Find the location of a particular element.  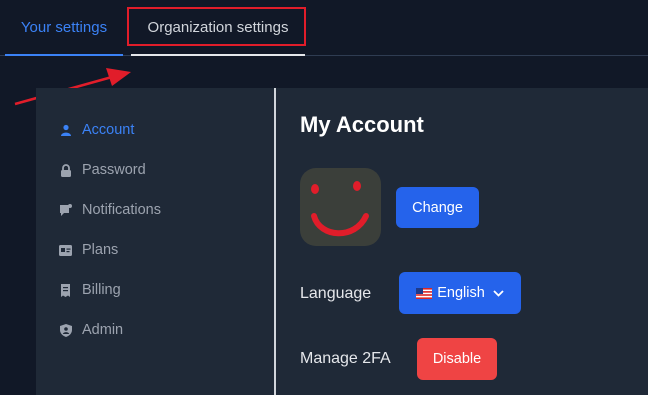

flag-us-icon is located at coordinates (424, 293).